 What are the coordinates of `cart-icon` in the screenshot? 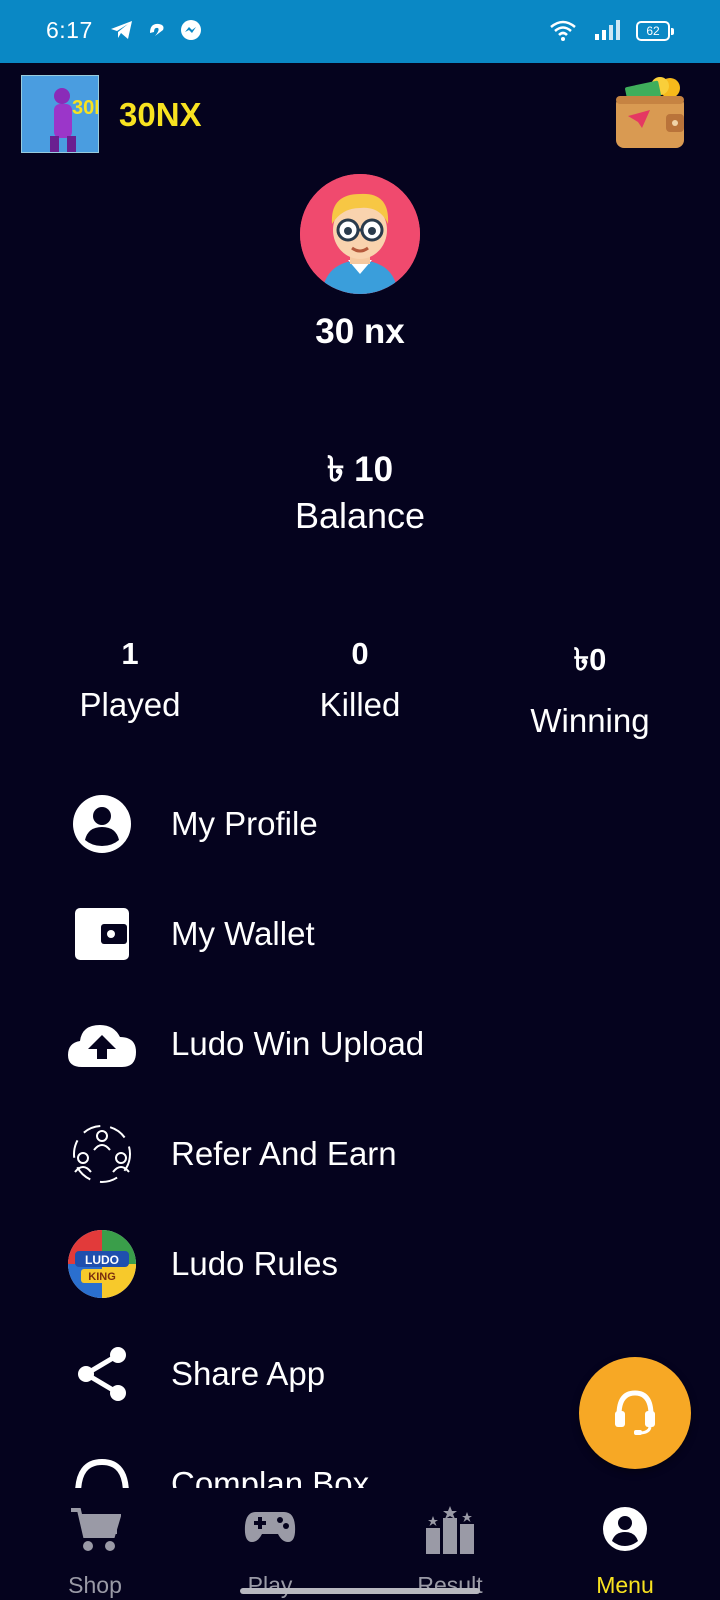 It's located at (95, 1531).